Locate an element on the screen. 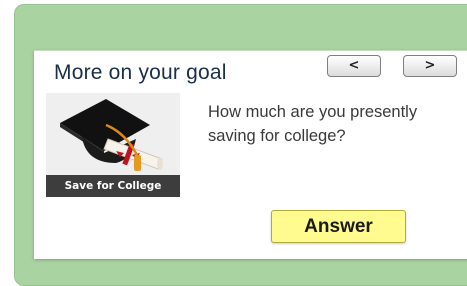 The image size is (467, 286). answer-button: Answer is located at coordinates (338, 226).